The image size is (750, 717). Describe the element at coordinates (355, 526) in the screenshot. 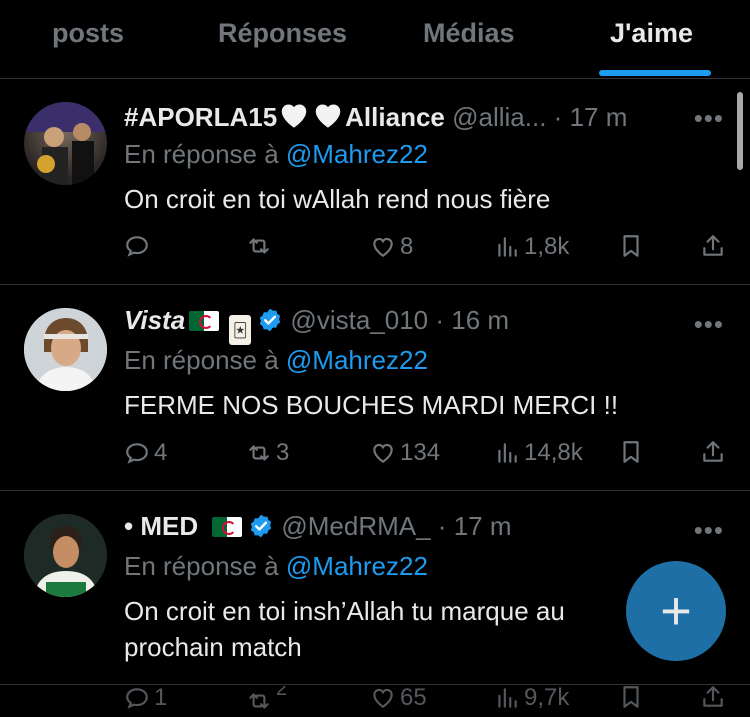

I see `user-handle: @MedRMA_` at that location.